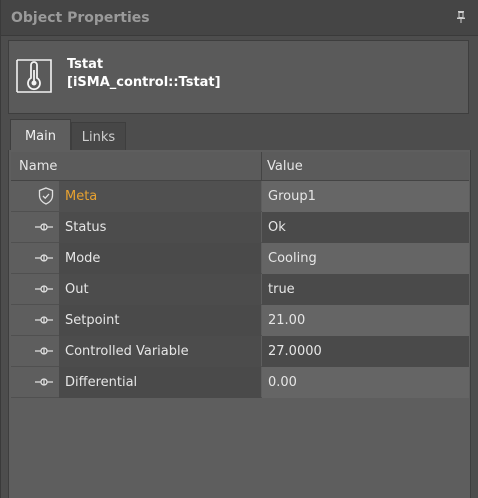 Image resolution: width=478 pixels, height=498 pixels. What do you see at coordinates (144, 82) in the screenshot?
I see `object-type: [iSMA_control::Tstat]` at bounding box center [144, 82].